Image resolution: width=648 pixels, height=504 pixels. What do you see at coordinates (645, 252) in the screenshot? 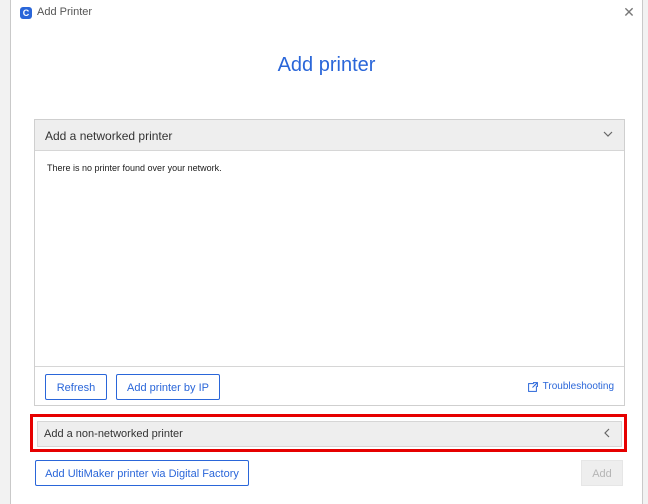
I see `background-window-edge-right` at bounding box center [645, 252].